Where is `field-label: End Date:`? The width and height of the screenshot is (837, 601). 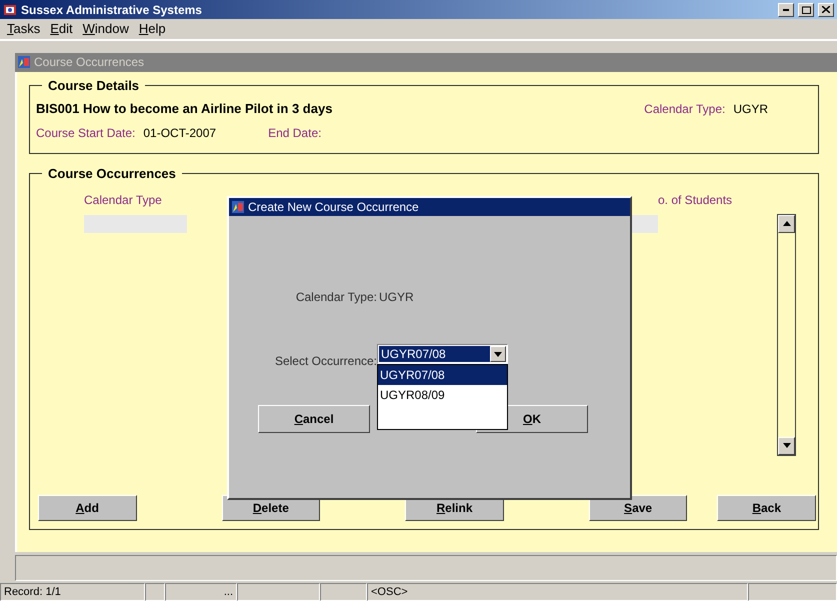
field-label: End Date: is located at coordinates (295, 133).